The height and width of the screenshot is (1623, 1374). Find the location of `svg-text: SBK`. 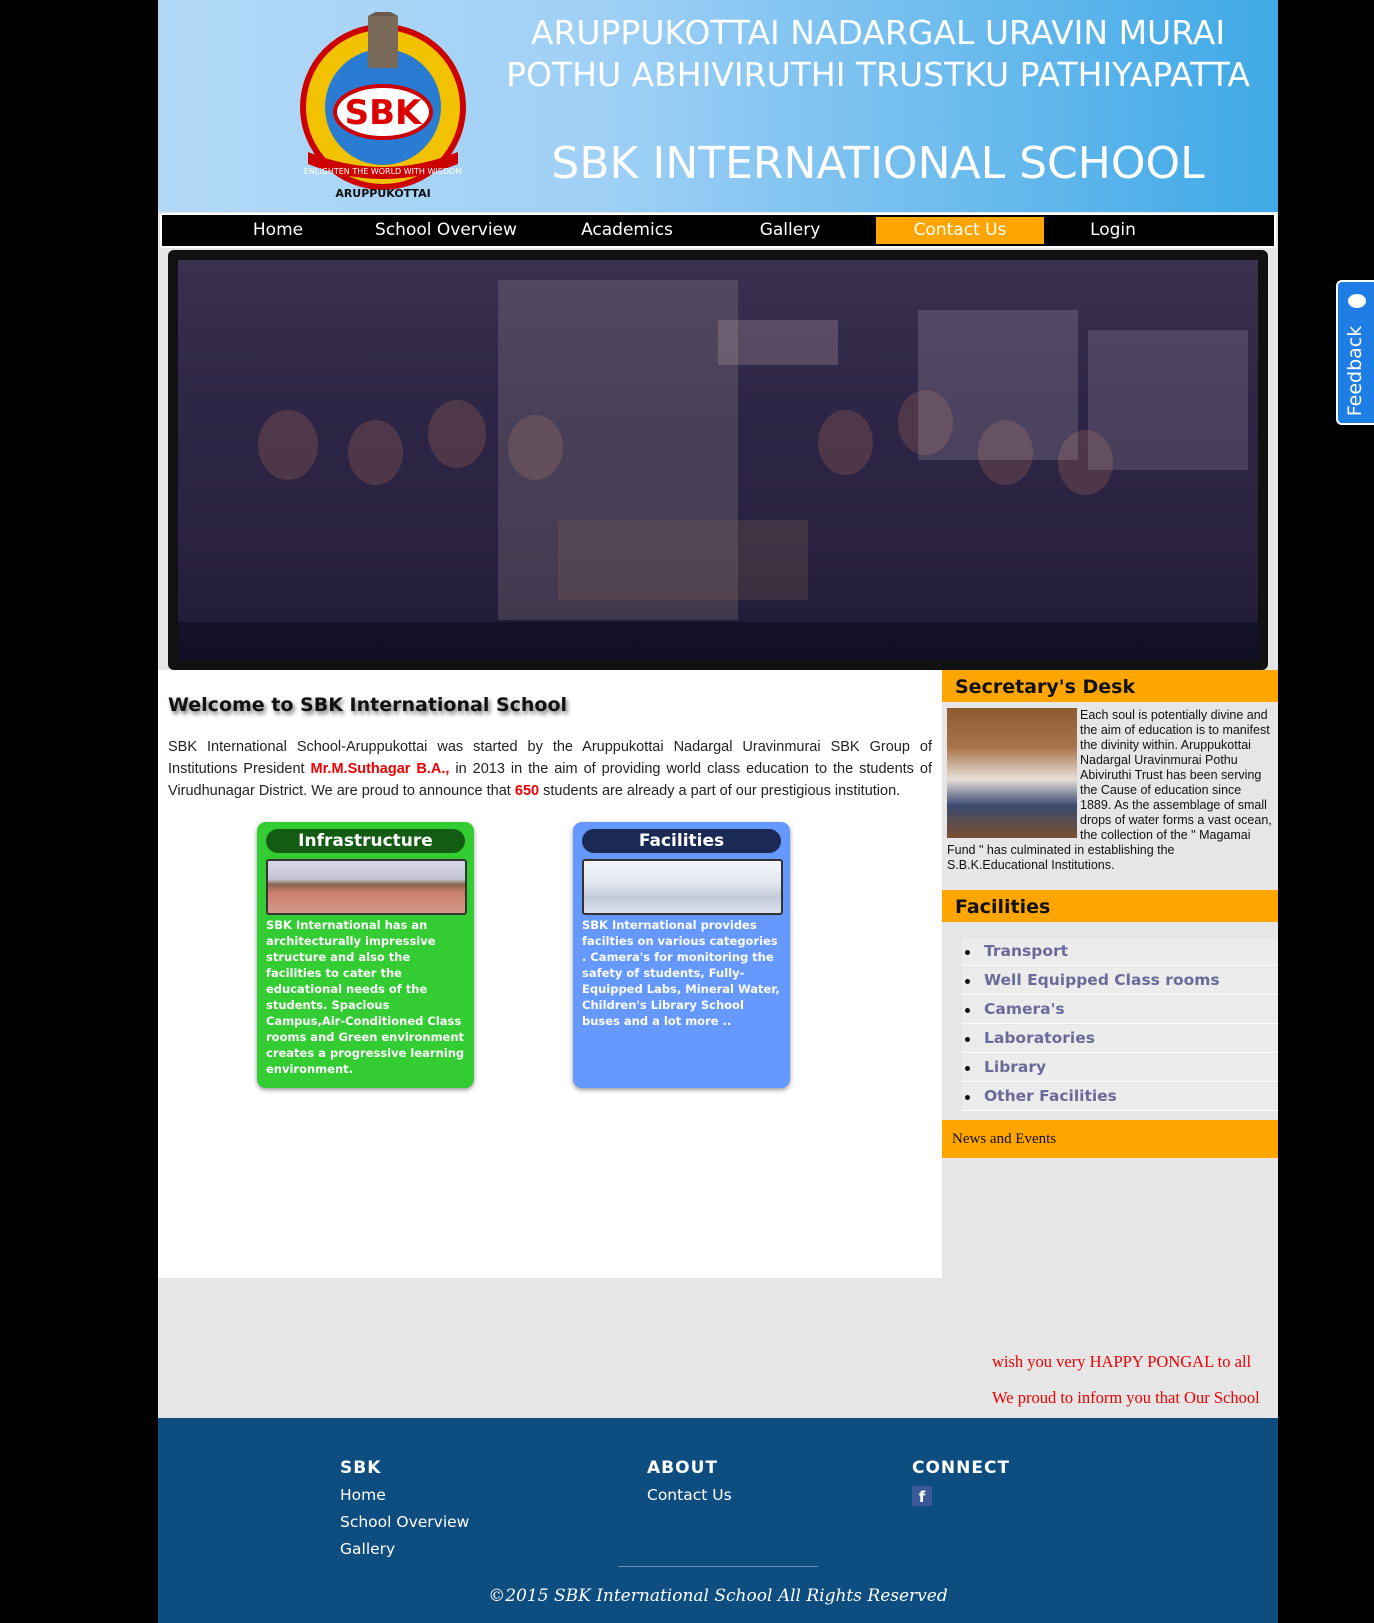

svg-text: SBK is located at coordinates (384, 113).